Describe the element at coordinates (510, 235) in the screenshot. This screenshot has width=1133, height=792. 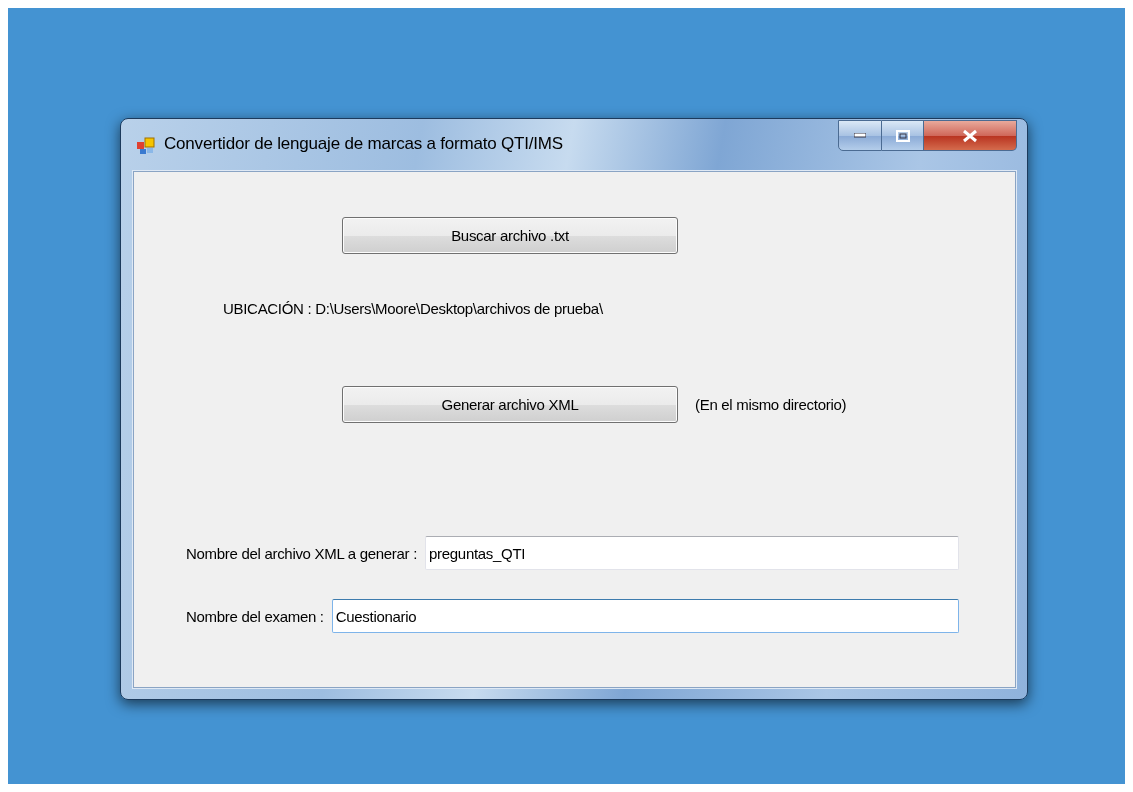
I see `browse-button: Buscar archivo .txt` at that location.